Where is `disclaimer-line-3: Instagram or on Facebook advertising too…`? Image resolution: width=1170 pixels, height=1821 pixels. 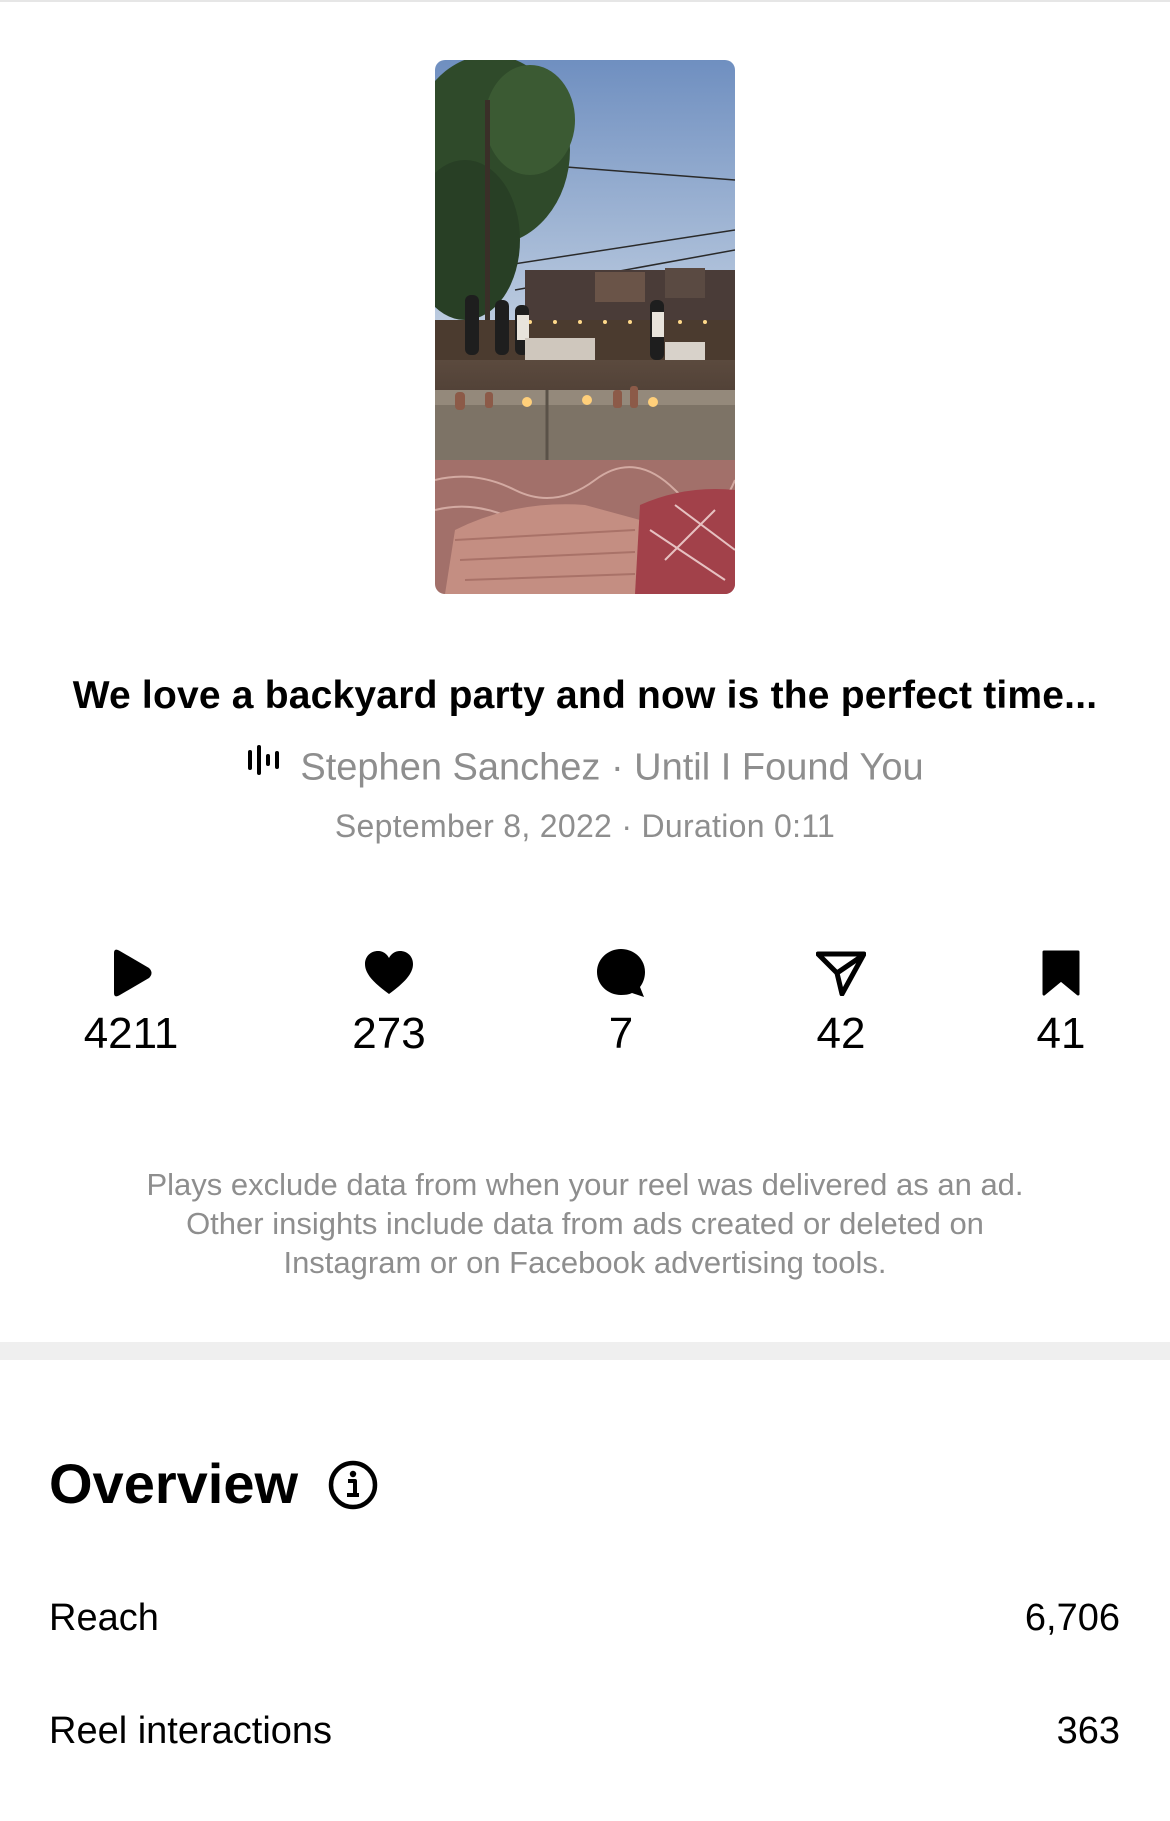
disclaimer-line-3: Instagram or on Facebook advertising too… is located at coordinates (585, 1262).